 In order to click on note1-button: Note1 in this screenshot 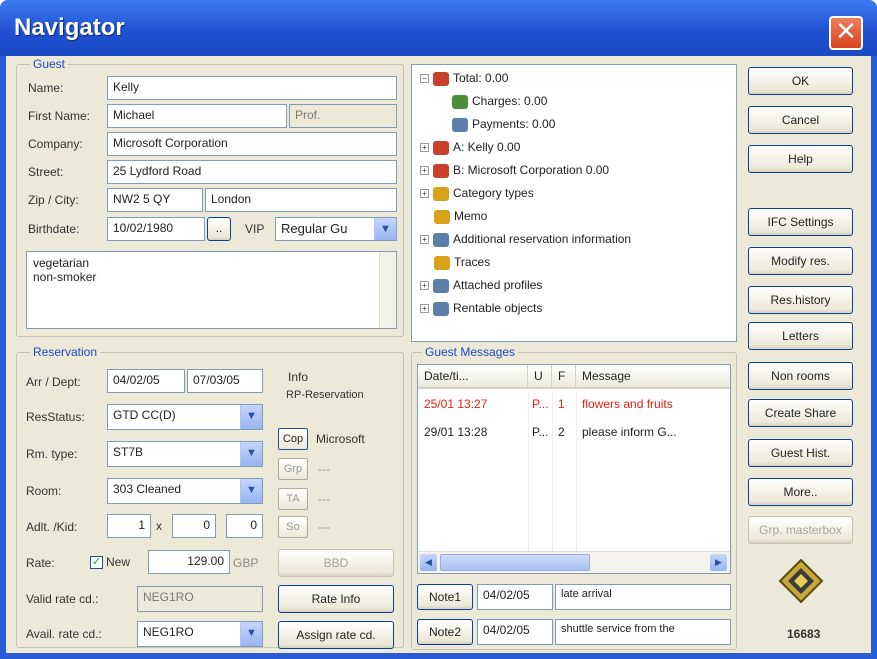, I will do `click(445, 597)`.